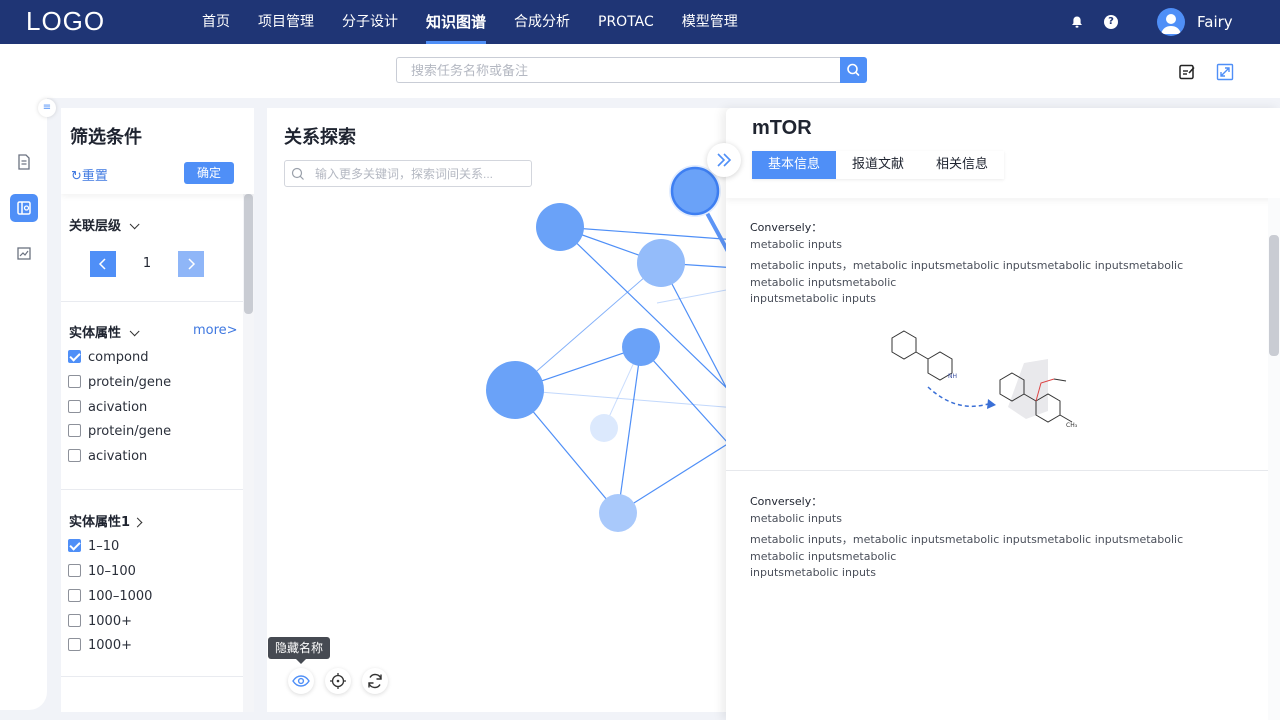 This screenshot has width=1280, height=720. Describe the element at coordinates (1225, 72) in the screenshot. I see `fullscreen-icon` at that location.